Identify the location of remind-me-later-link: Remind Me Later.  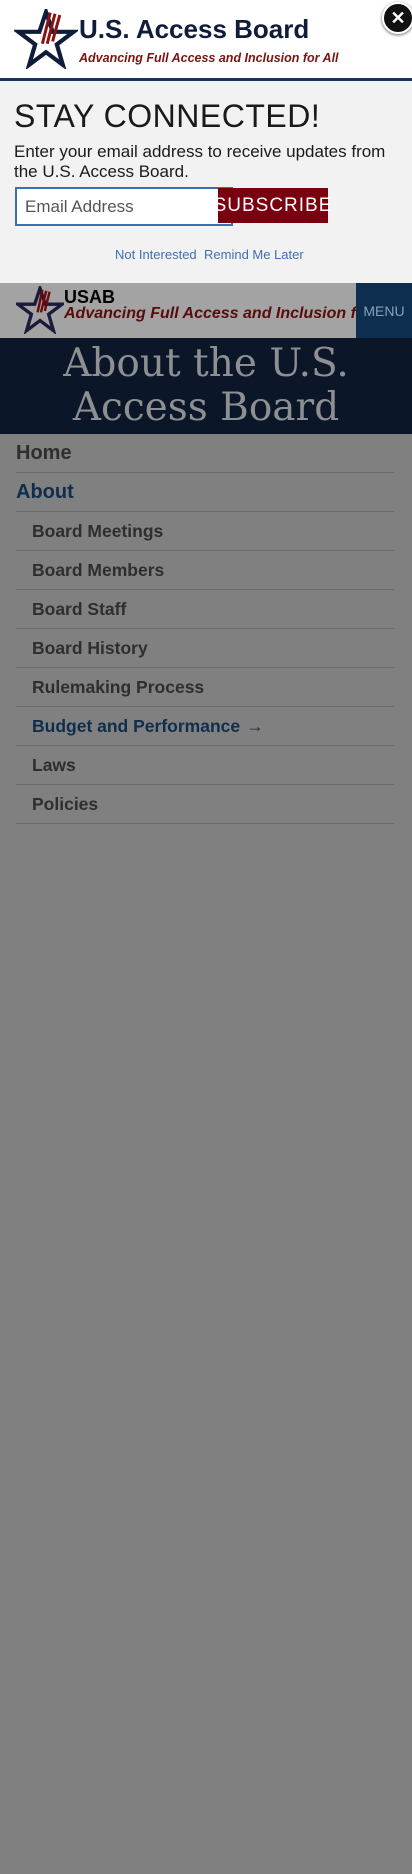
(254, 254).